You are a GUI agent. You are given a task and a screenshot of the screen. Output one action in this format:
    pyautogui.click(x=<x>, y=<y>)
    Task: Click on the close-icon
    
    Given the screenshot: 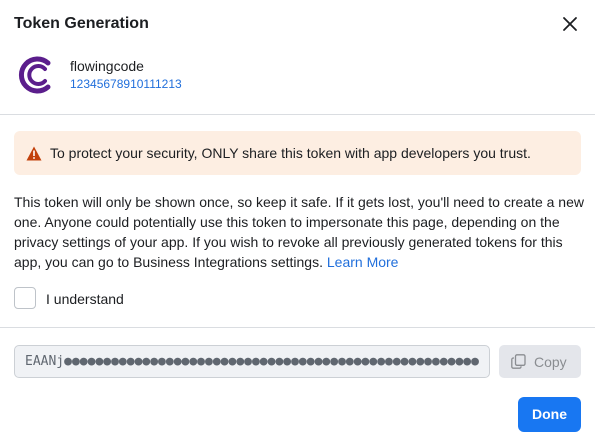 What is the action you would take?
    pyautogui.click(x=570, y=24)
    